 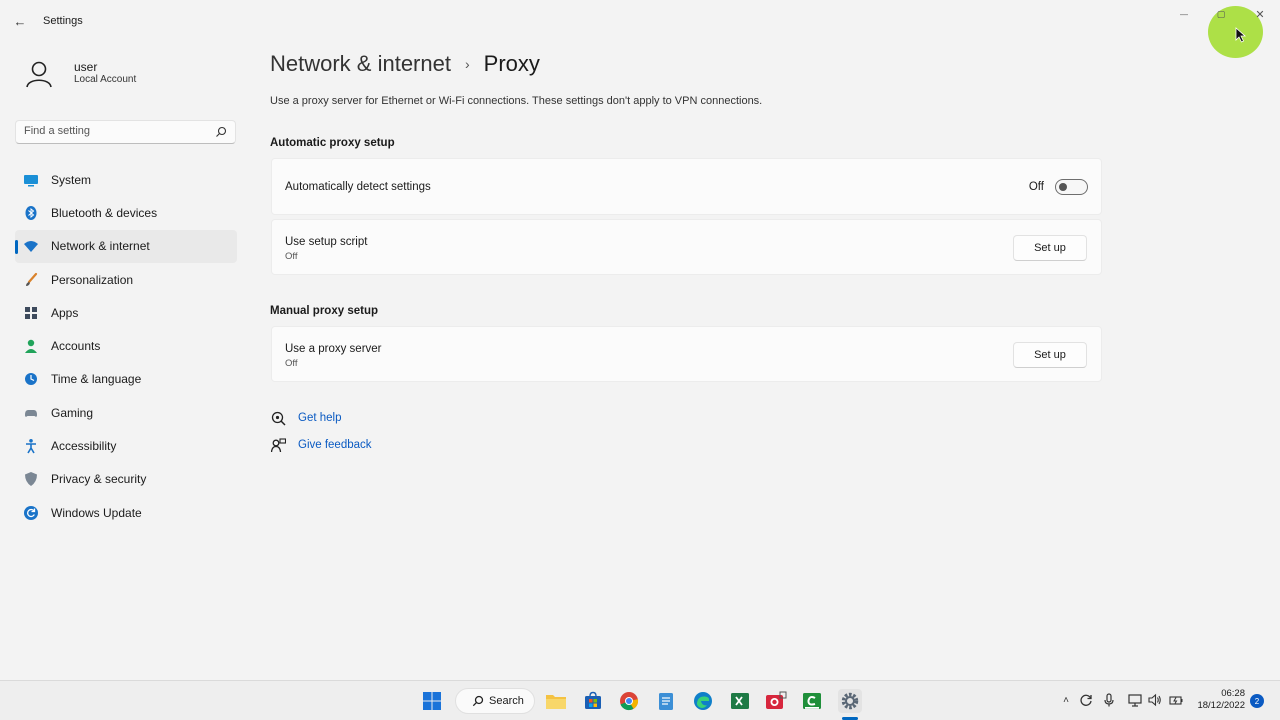 I want to click on monitor-icon, so click(x=31, y=180).